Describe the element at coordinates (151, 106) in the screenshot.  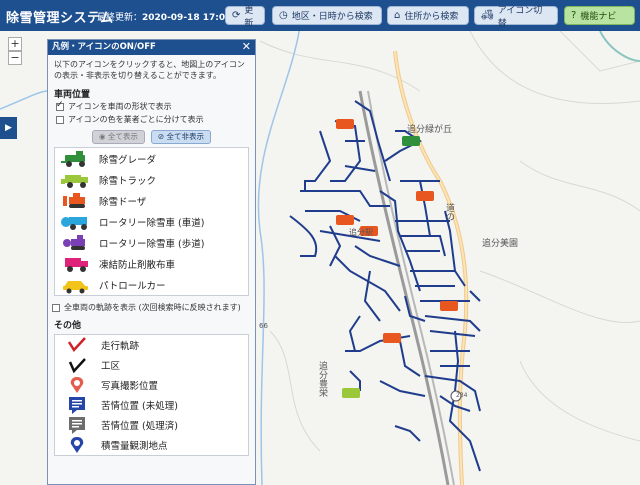
I see `option-shape-checkbox: アイコンを車両の形状で表示` at that location.